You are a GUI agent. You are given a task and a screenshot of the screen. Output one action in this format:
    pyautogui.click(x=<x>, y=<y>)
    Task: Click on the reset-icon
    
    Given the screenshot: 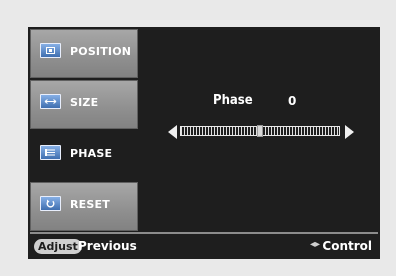 What is the action you would take?
    pyautogui.click(x=50, y=203)
    